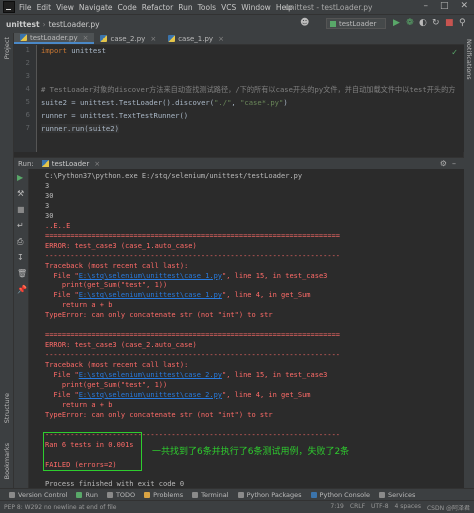 The width and height of the screenshot is (474, 513). Describe the element at coordinates (469, 59) in the screenshot. I see `notifications-tool-tab: Notifications` at that location.